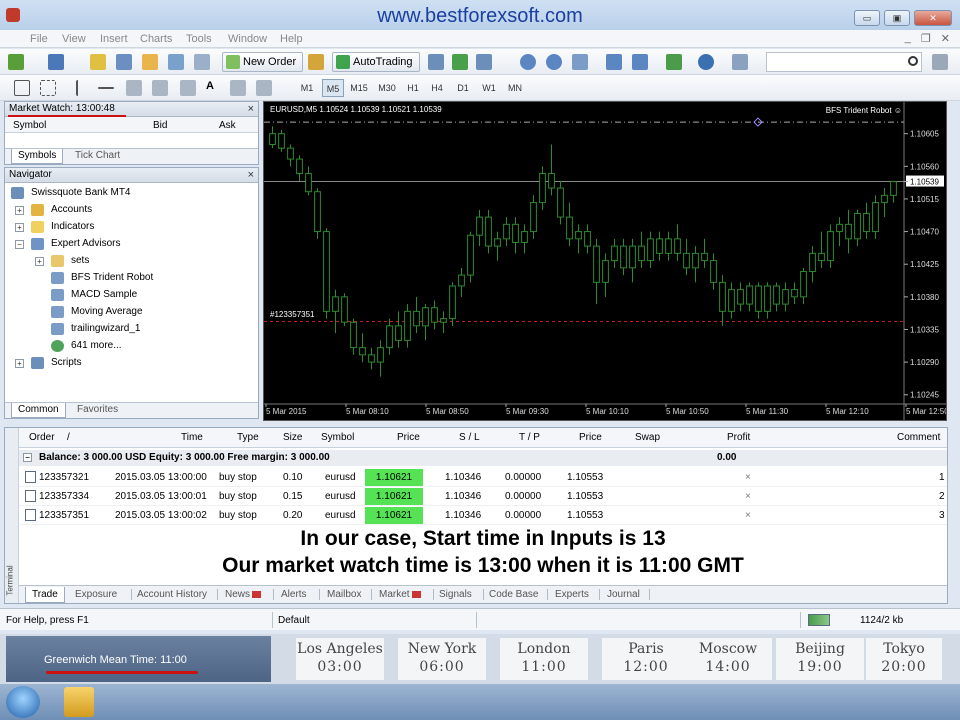  I want to click on timeframe-h4: H4, so click(437, 88).